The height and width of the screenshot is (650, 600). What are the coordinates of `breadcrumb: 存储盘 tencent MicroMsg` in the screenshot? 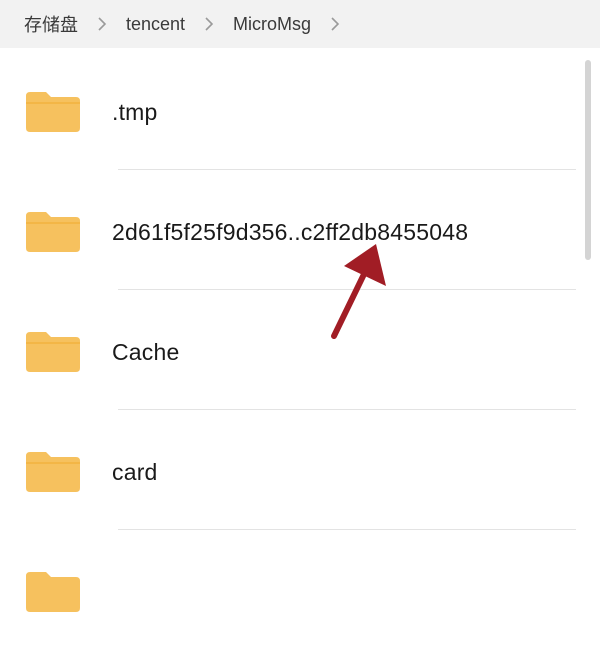 It's located at (300, 24).